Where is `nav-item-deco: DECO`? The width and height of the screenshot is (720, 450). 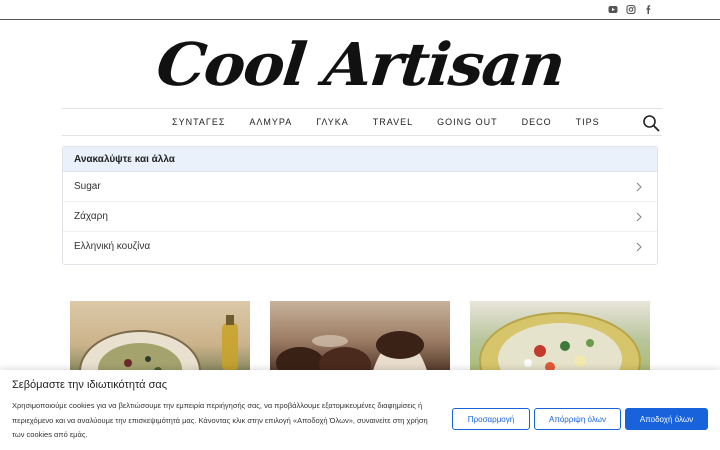
nav-item-deco: DECO is located at coordinates (537, 122).